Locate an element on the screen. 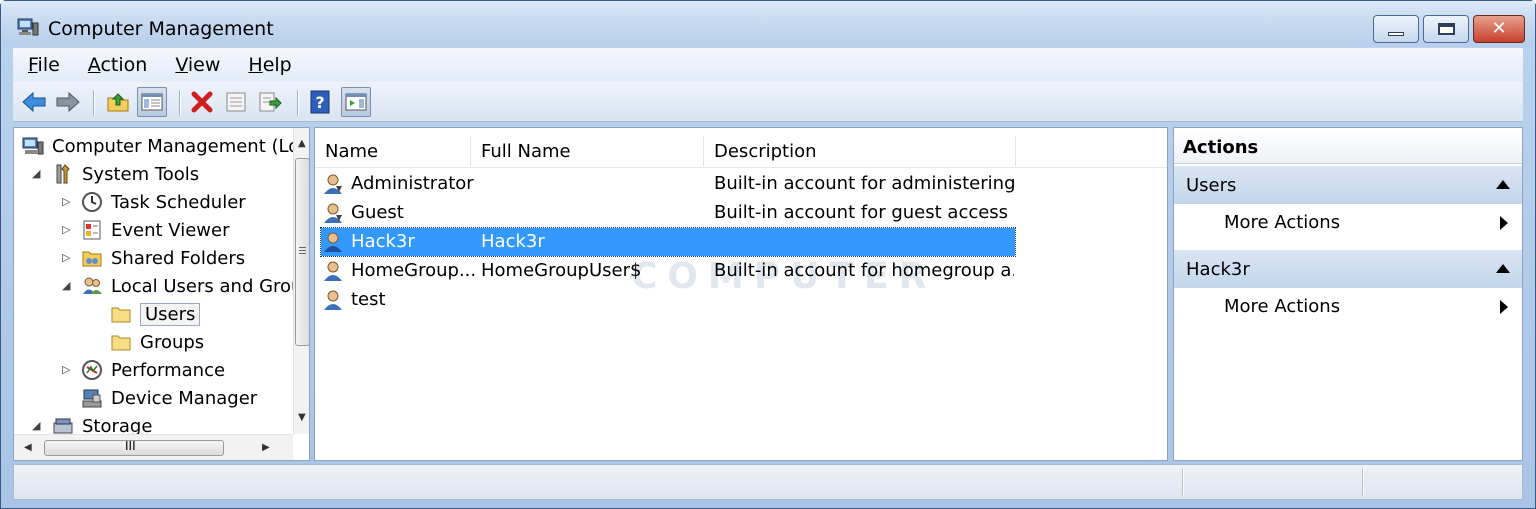 The image size is (1536, 509). properties-icon is located at coordinates (236, 102).